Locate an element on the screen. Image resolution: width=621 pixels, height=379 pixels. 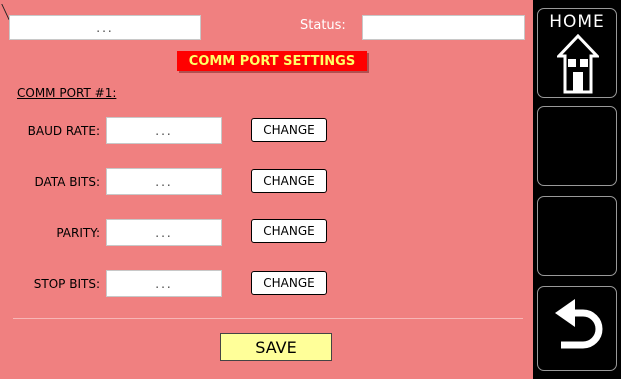
sidebar: HOME is located at coordinates (577, 189).